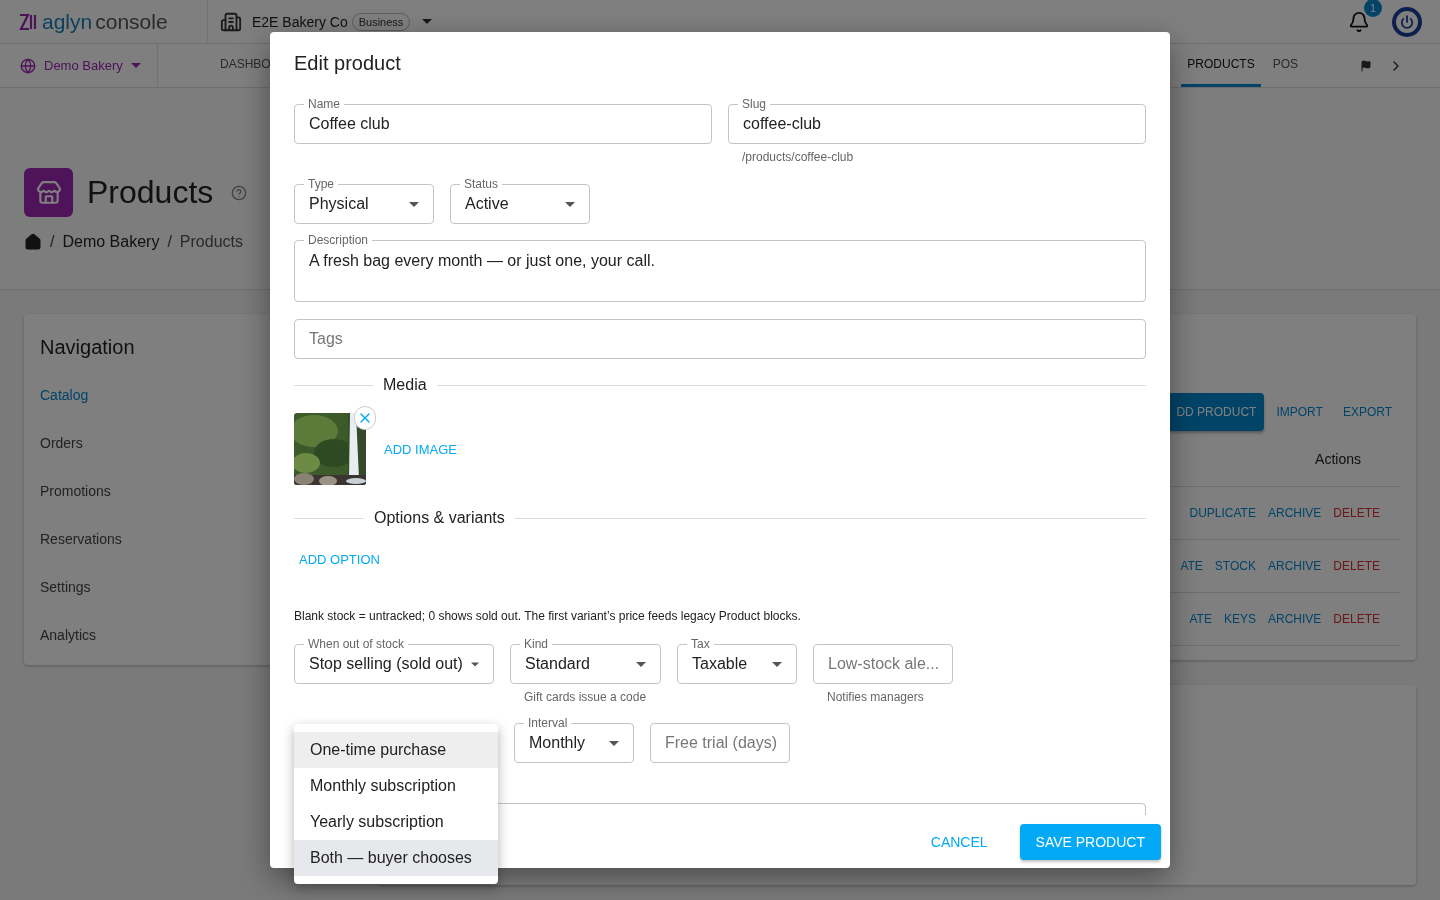 The width and height of the screenshot is (1440, 900). Describe the element at coordinates (1366, 65) in the screenshot. I see `flag-icon` at that location.